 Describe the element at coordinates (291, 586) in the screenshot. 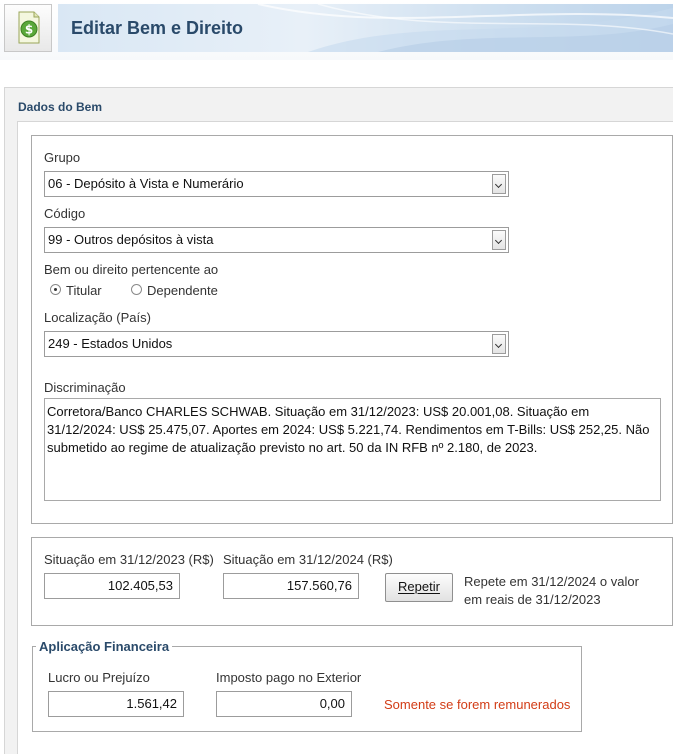

I see `situacao-2024-input: 157.560,76` at that location.